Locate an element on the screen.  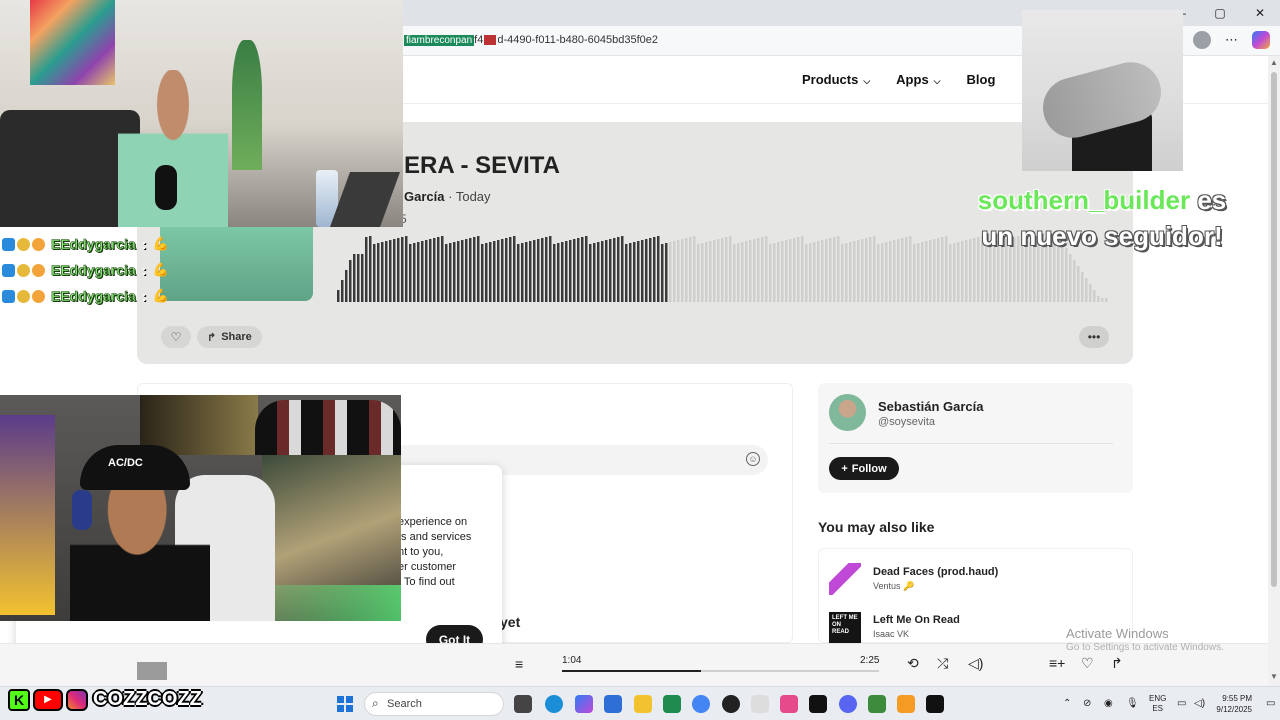
tiktok-icon is located at coordinates (935, 704).